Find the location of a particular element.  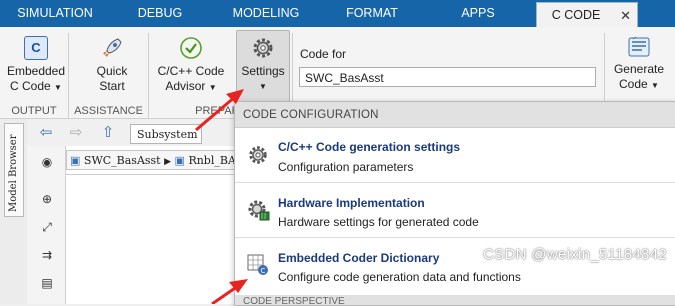

quick-start-label-2: Start is located at coordinates (112, 86).